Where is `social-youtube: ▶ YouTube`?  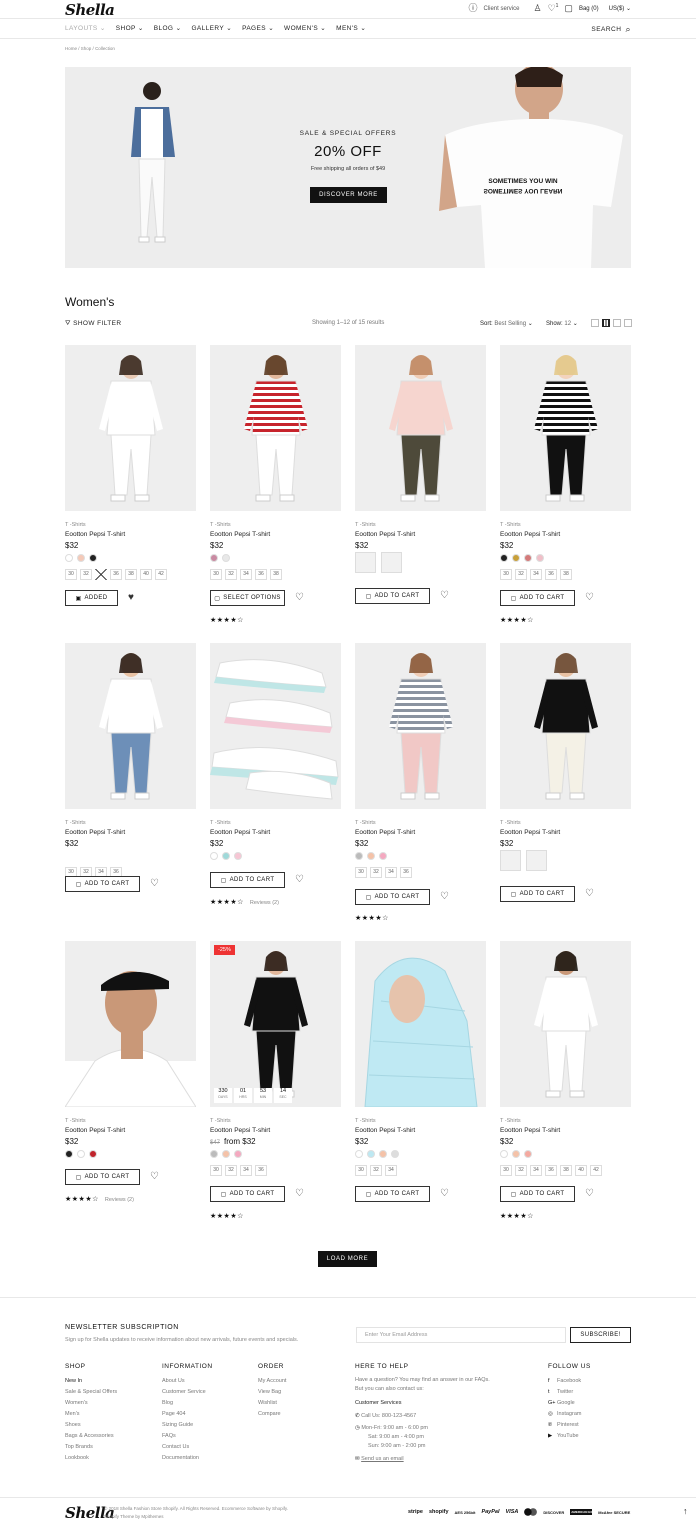 social-youtube: ▶ YouTube is located at coordinates (564, 1436).